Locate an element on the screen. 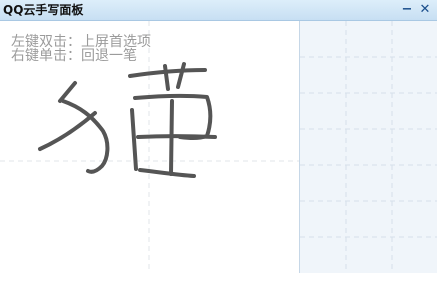  hint-right-click: 右键单击：回退一笔 is located at coordinates (74, 56).